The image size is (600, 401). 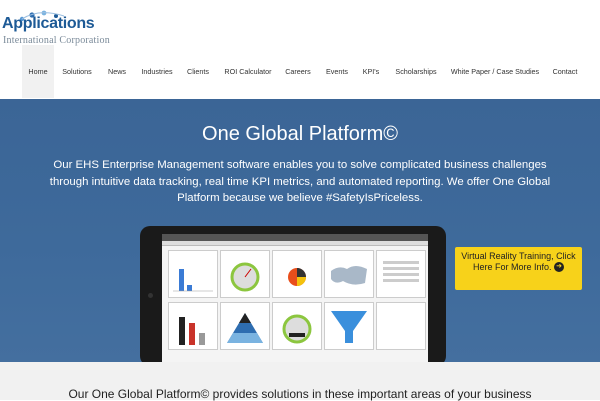 What do you see at coordinates (193, 274) in the screenshot?
I see `dashboard-panel-bars` at bounding box center [193, 274].